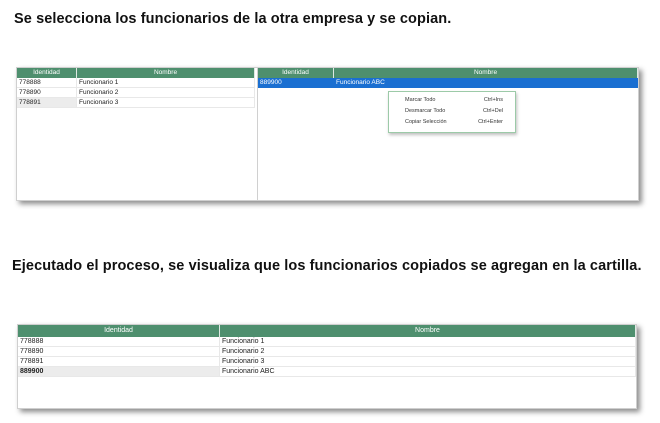 The width and height of the screenshot is (660, 423). Describe the element at coordinates (490, 122) in the screenshot. I see `menu-item-shortcut: Ctrl+Enter` at that location.